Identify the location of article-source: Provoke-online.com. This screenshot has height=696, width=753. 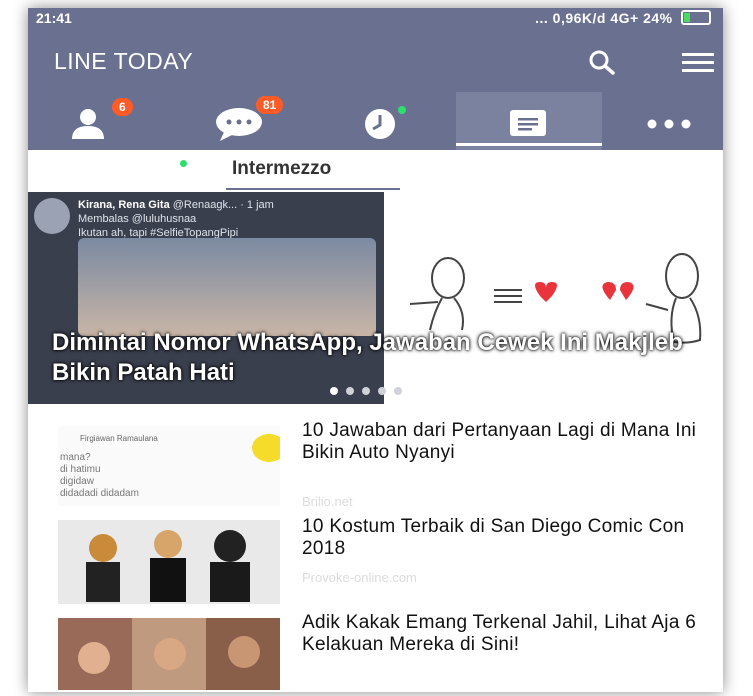
(359, 577).